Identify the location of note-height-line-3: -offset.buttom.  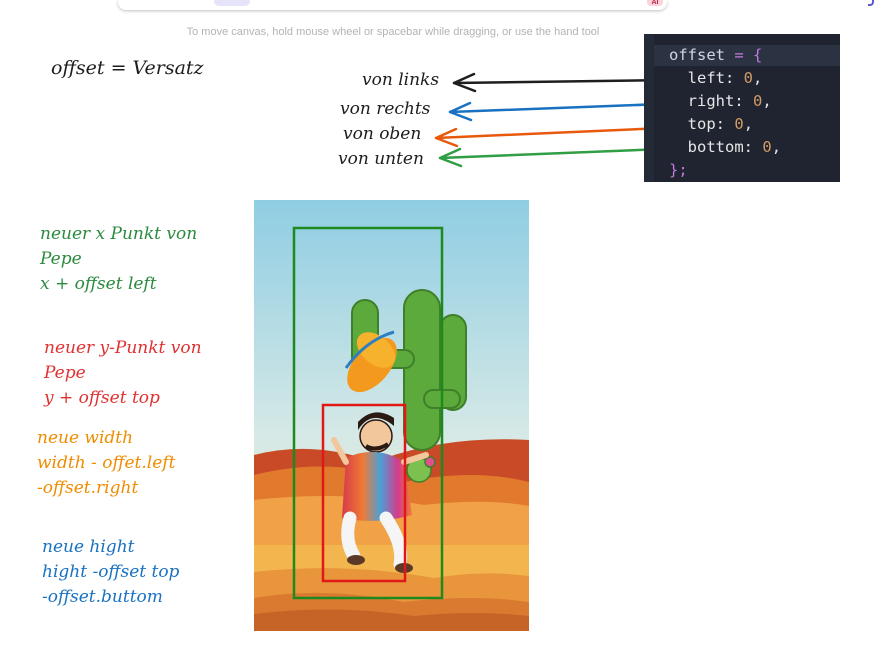
(102, 597).